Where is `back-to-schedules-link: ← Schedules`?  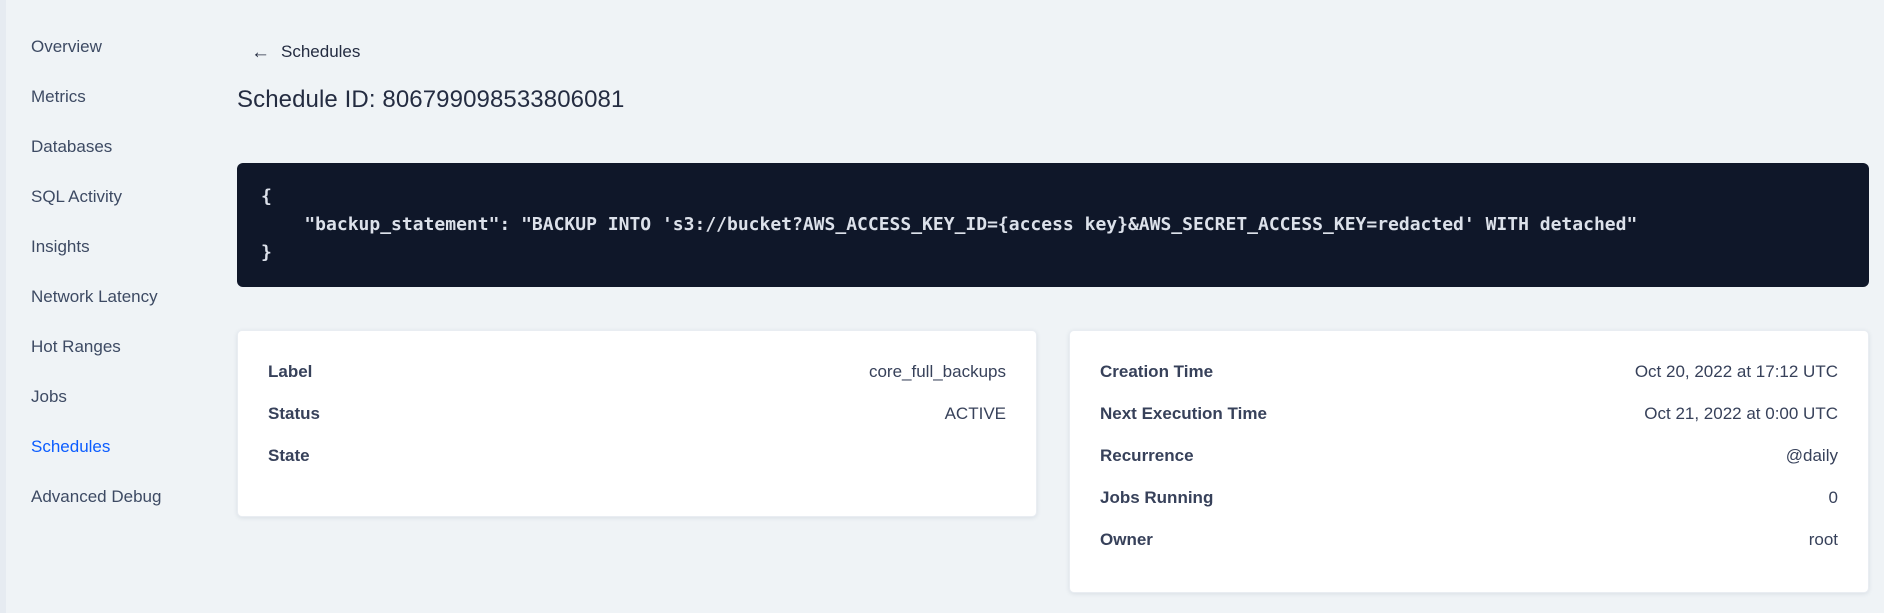
back-to-schedules-link: ← Schedules is located at coordinates (305, 52).